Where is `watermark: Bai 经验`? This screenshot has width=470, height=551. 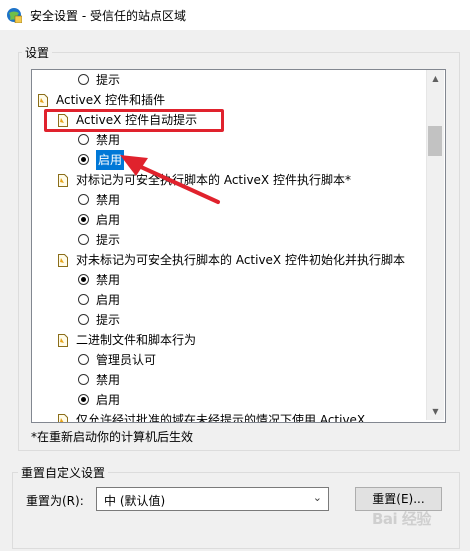
watermark: Bai 经验 is located at coordinates (401, 519).